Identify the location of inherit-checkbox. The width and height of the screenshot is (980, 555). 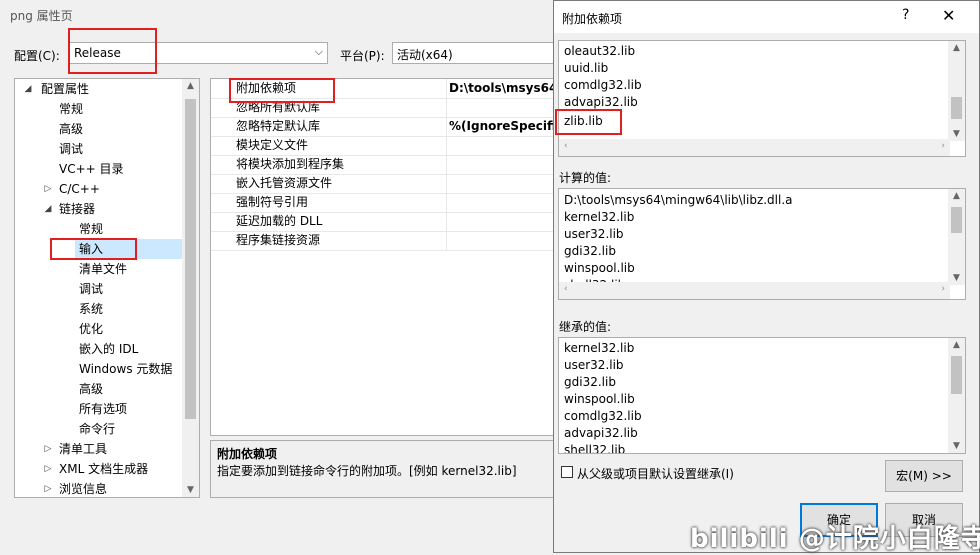
(567, 472).